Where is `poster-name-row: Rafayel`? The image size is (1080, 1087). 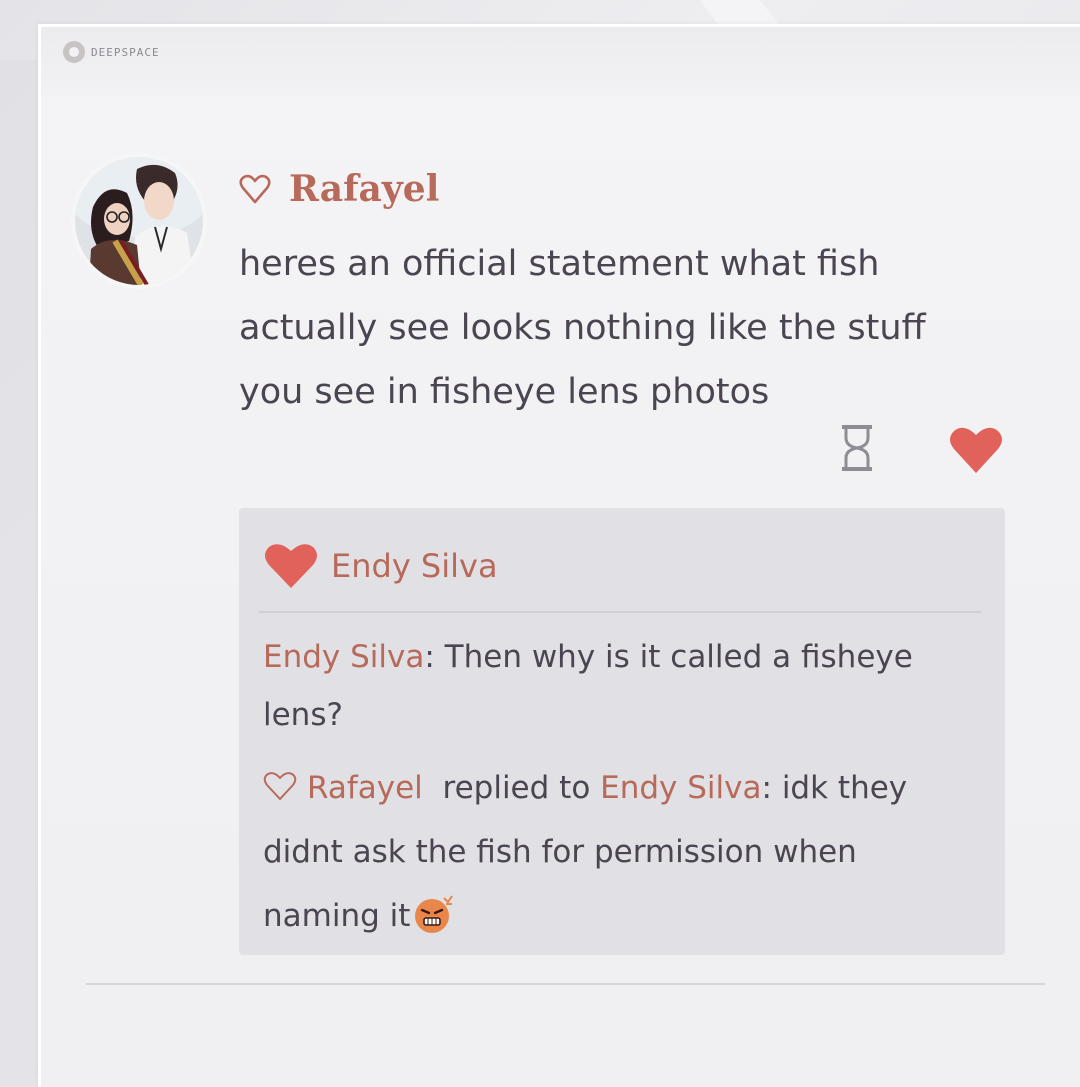 poster-name-row: Rafayel is located at coordinates (339, 189).